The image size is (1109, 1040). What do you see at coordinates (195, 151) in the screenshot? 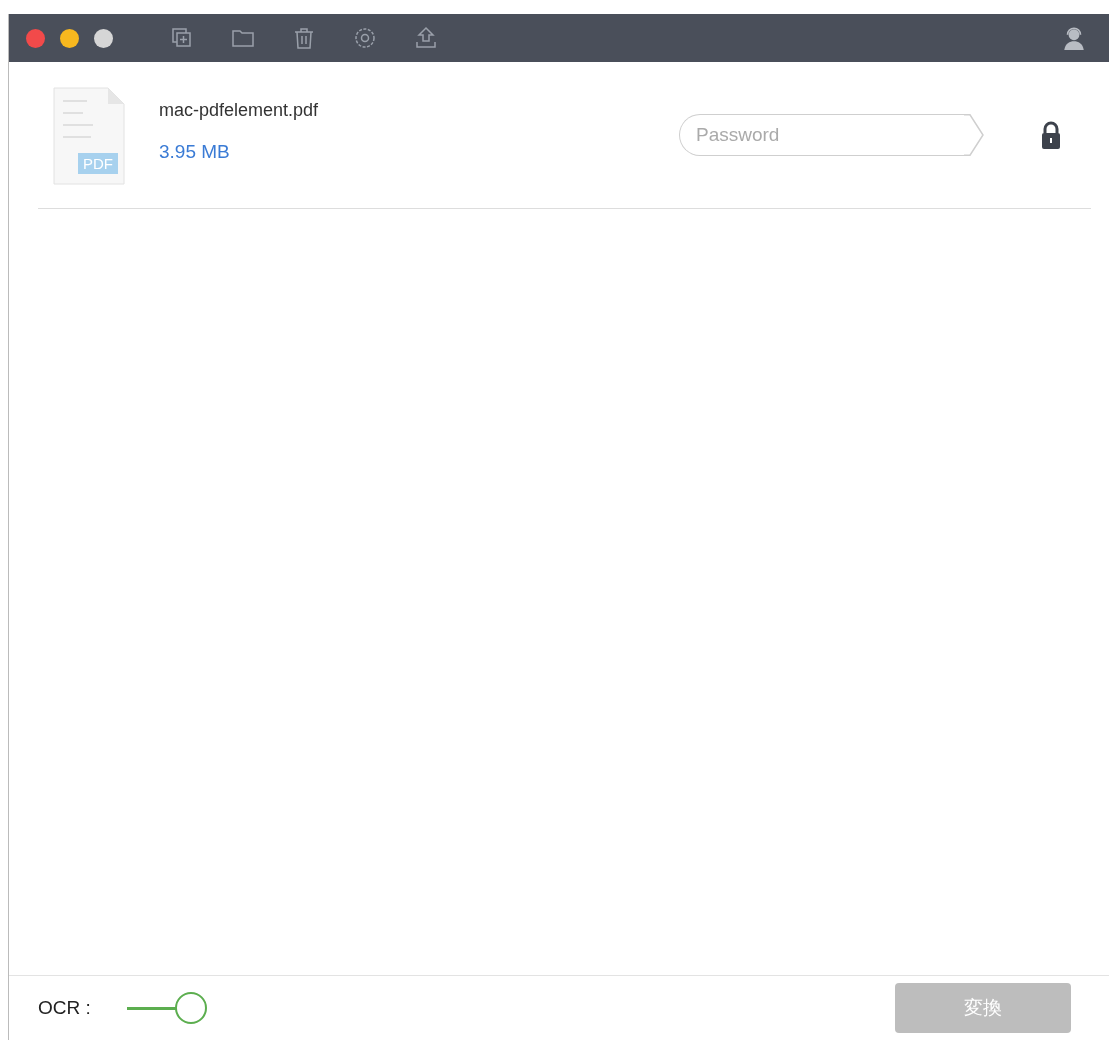
I see `file-size: 3.95 MB` at bounding box center [195, 151].